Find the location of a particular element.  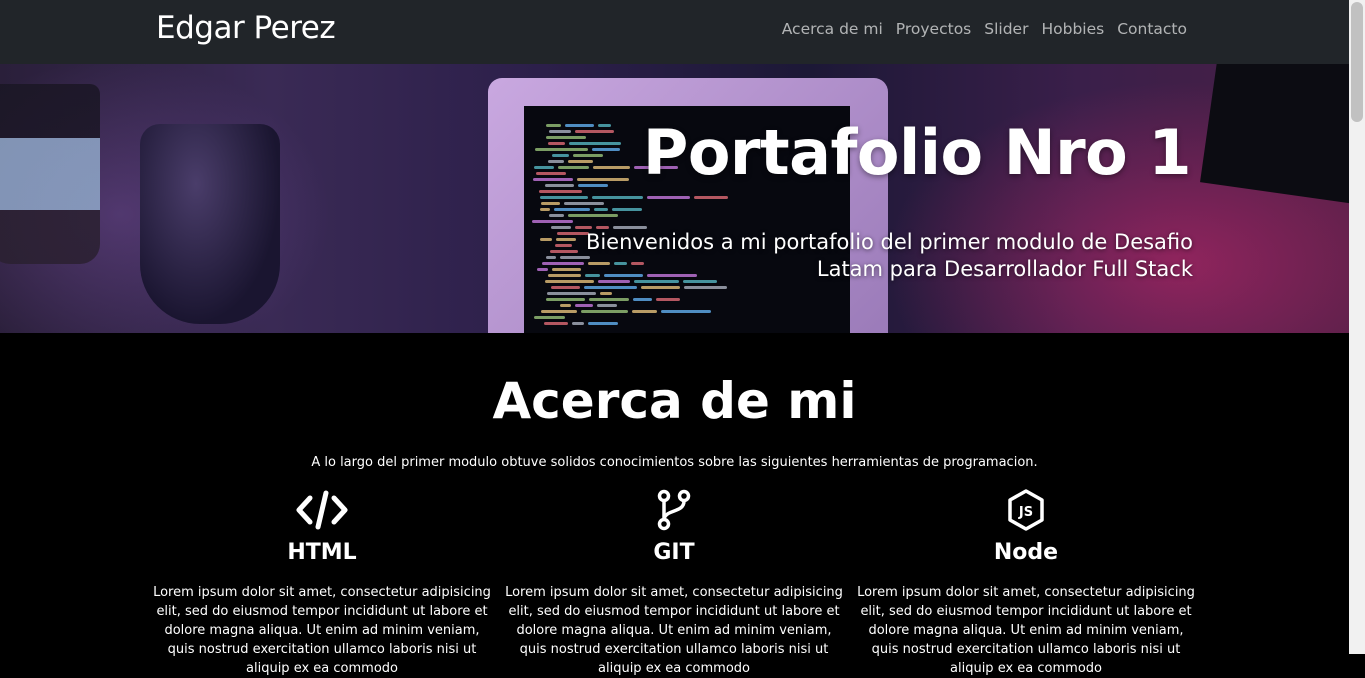

scrollbar is located at coordinates (1357, 327).